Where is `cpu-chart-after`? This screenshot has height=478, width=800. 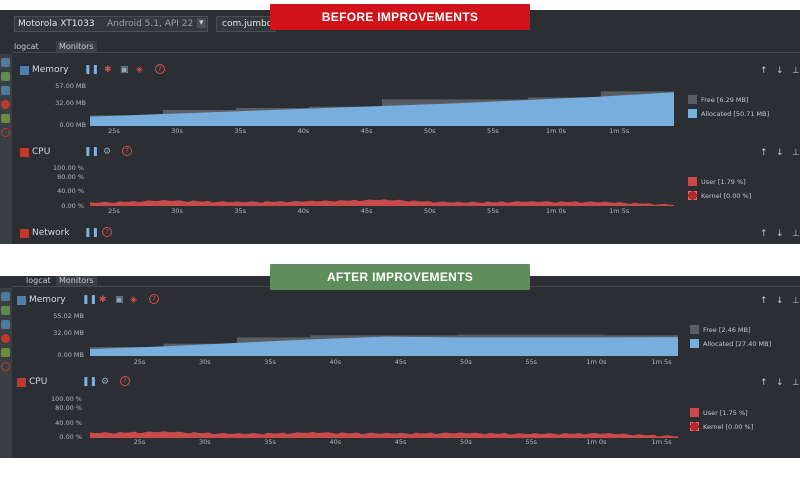
cpu-chart-after is located at coordinates (384, 434).